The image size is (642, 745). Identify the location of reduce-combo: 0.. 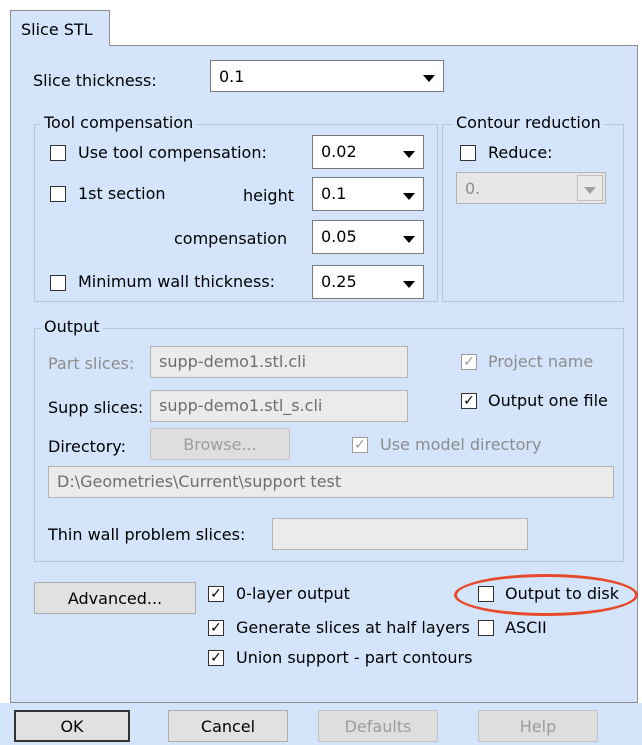
(531, 188).